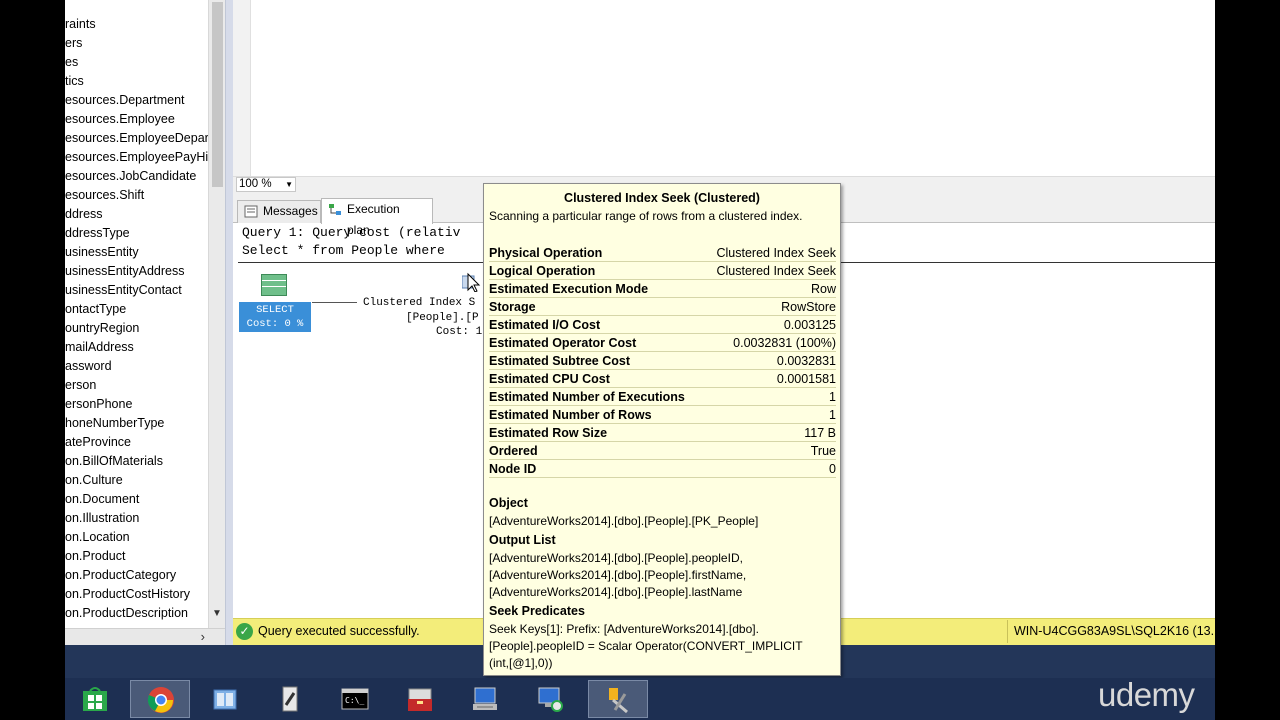 This screenshot has height=720, width=1280. I want to click on property-value: Row, so click(823, 289).